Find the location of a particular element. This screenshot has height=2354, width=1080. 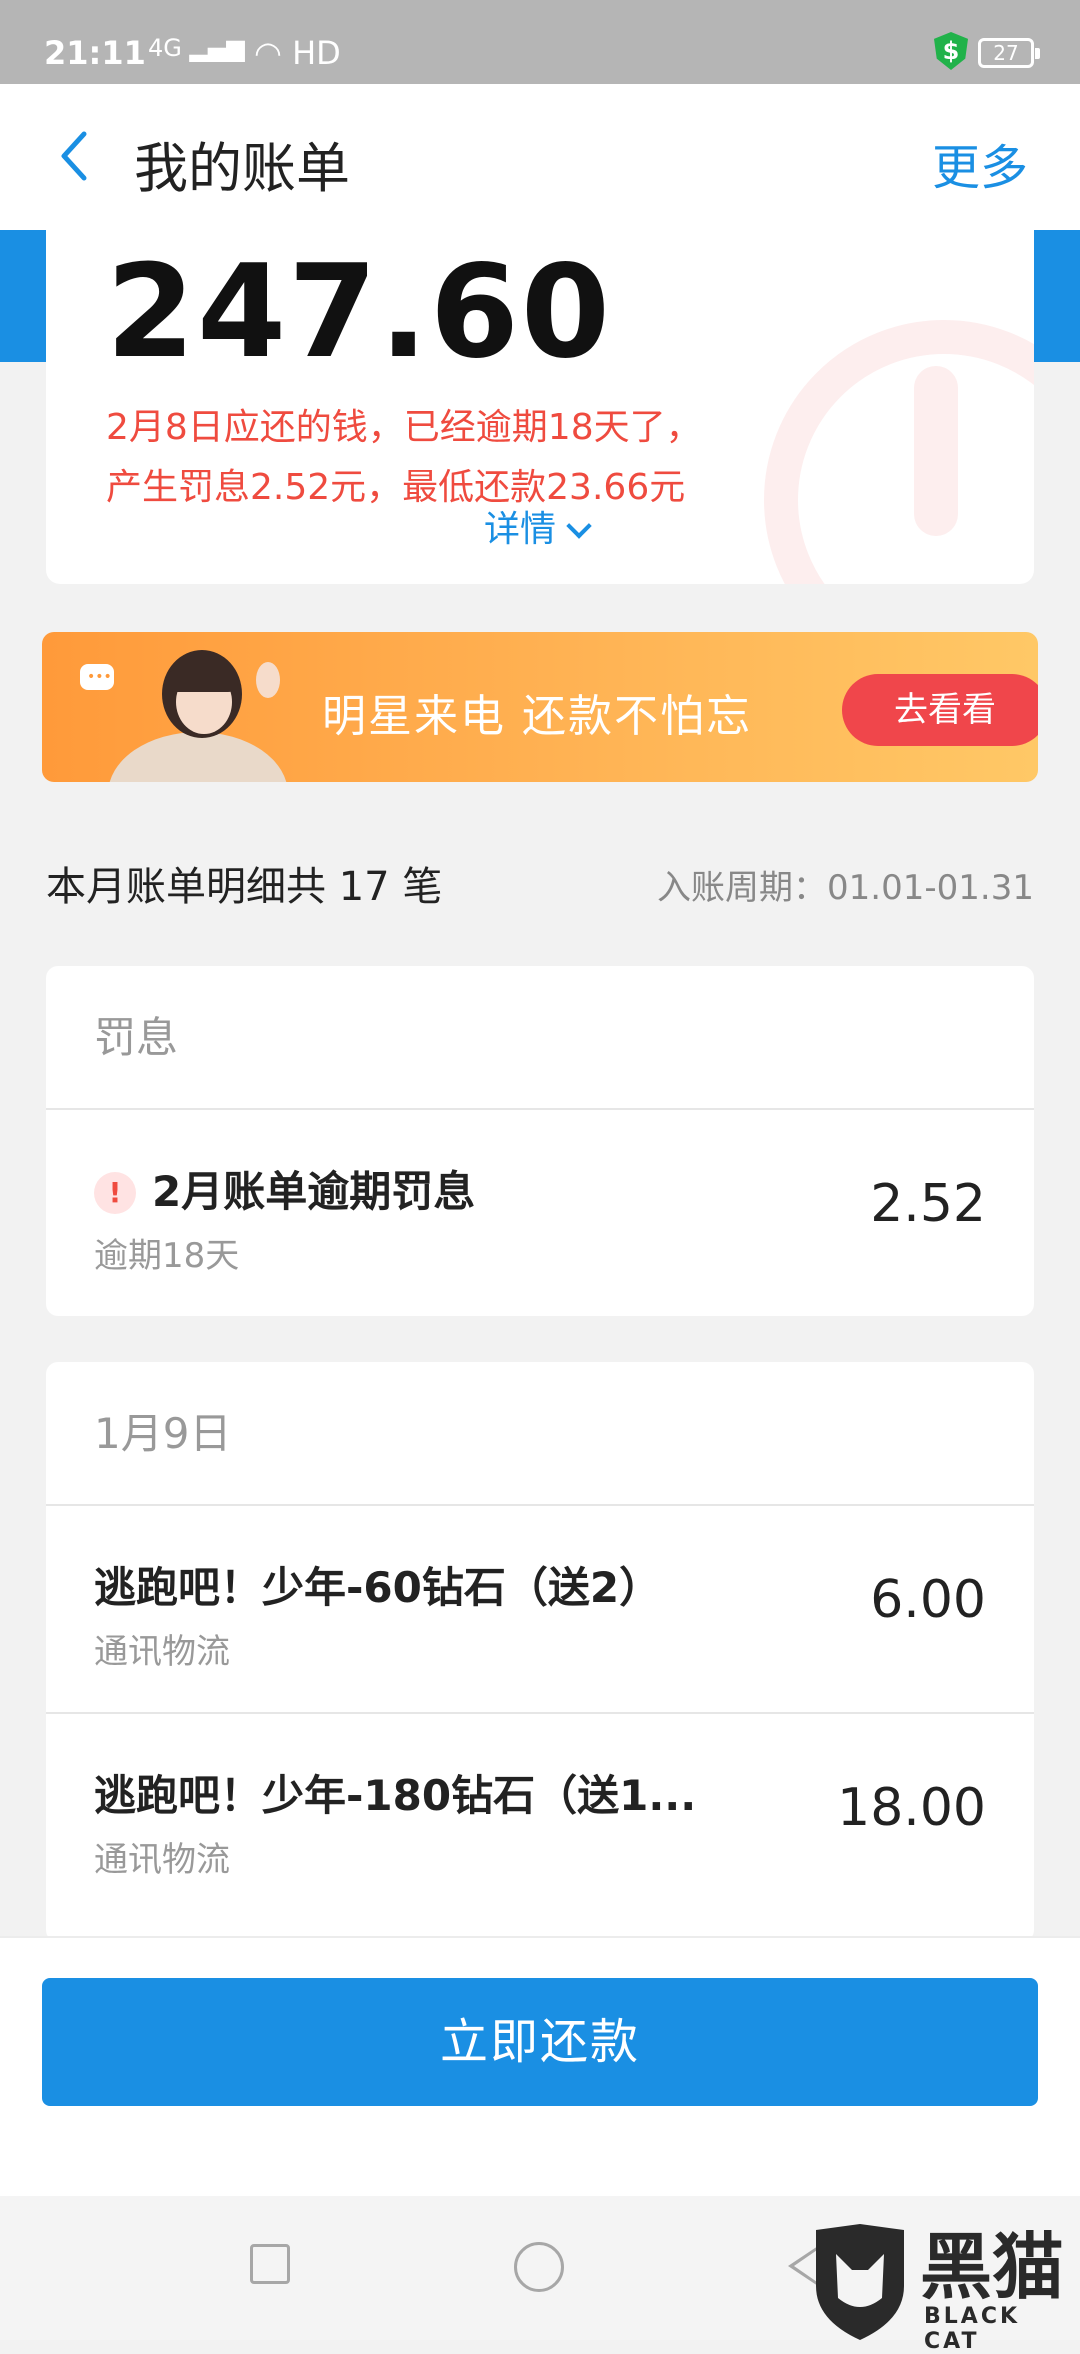

banner-cta-button: 去看看 is located at coordinates (940, 710).